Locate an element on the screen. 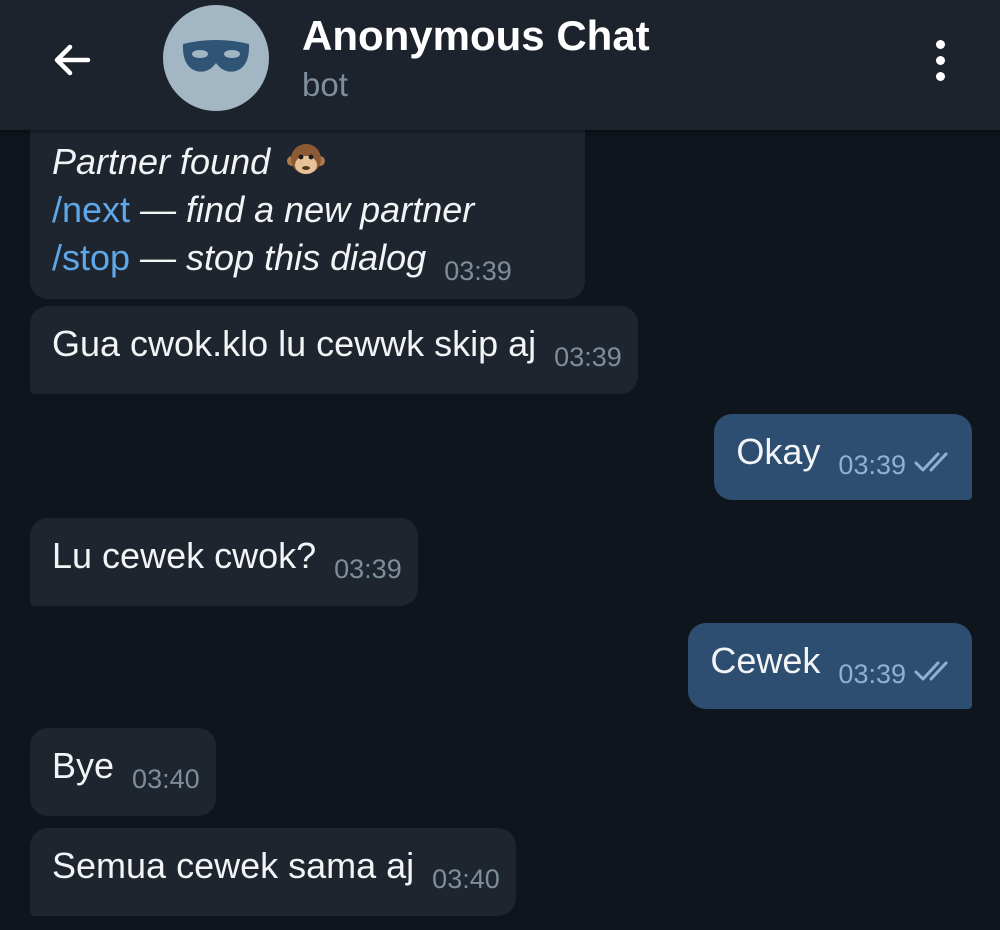 Image resolution: width=1000 pixels, height=930 pixels. message-text: Gua cwok.klo lu cewwk skip aj is located at coordinates (294, 343).